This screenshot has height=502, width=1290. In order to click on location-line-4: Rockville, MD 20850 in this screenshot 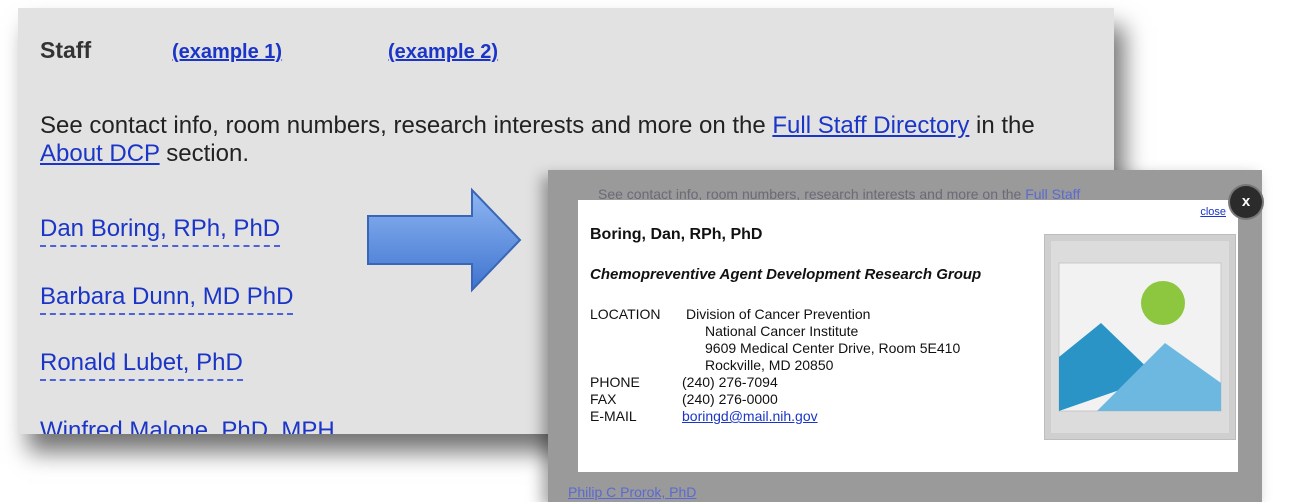, I will do `click(769, 365)`.